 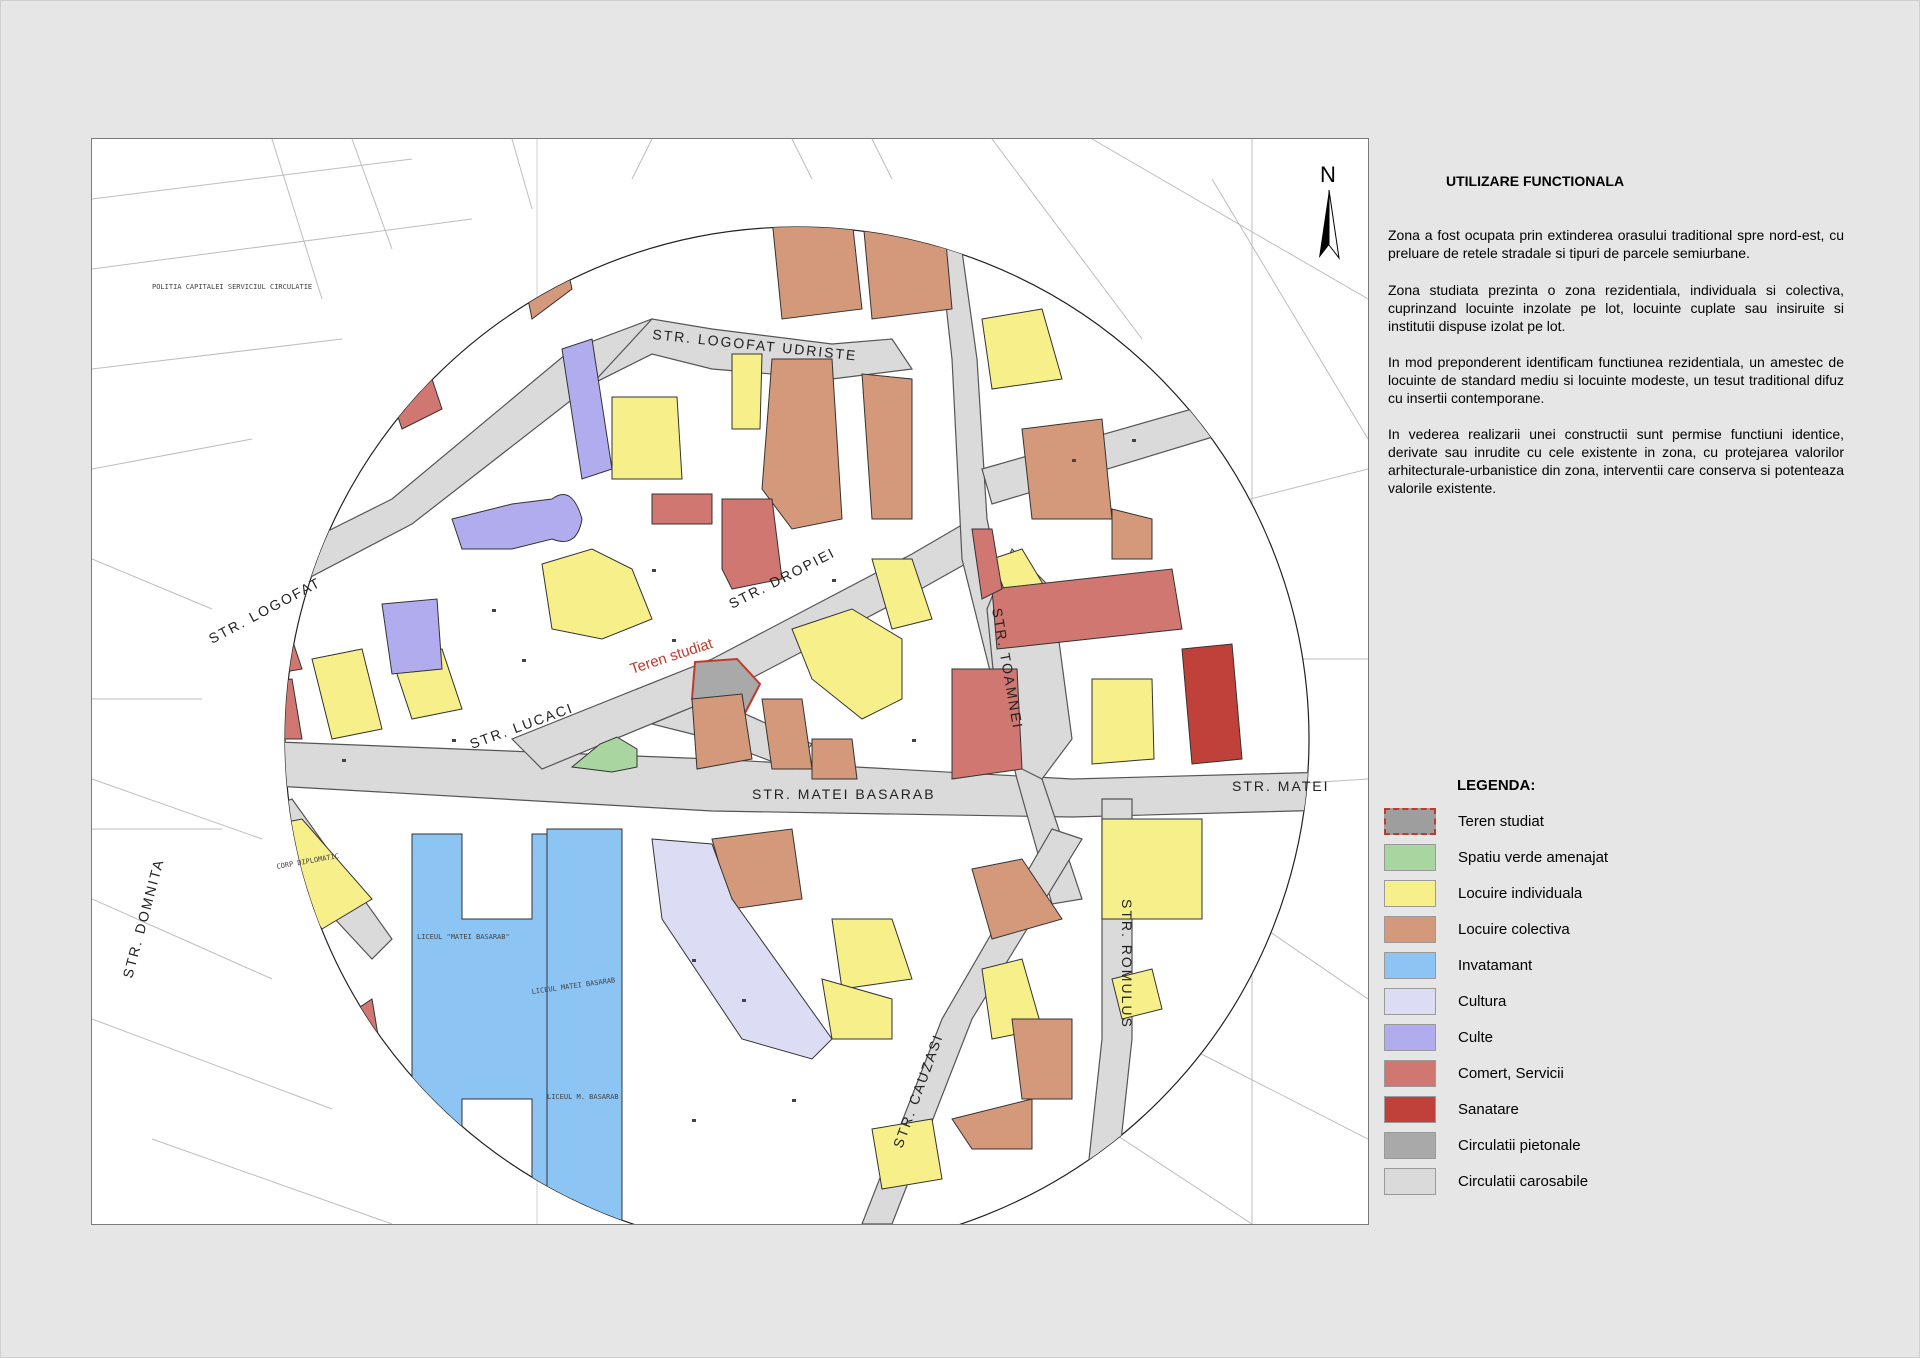 What do you see at coordinates (1410, 1037) in the screenshot?
I see `swatch-culte` at bounding box center [1410, 1037].